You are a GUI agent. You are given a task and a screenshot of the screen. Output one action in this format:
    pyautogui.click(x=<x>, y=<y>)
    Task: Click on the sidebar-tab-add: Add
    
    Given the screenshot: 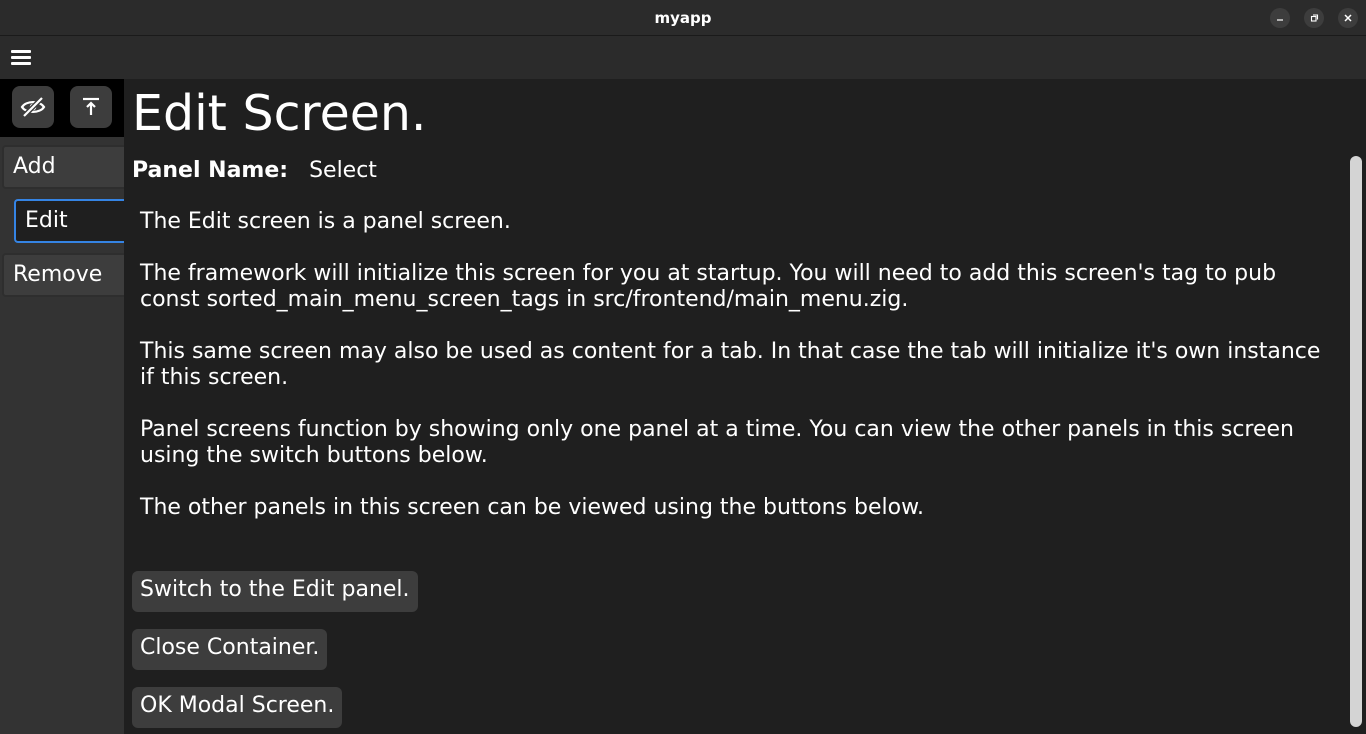 What is the action you would take?
    pyautogui.click(x=63, y=167)
    